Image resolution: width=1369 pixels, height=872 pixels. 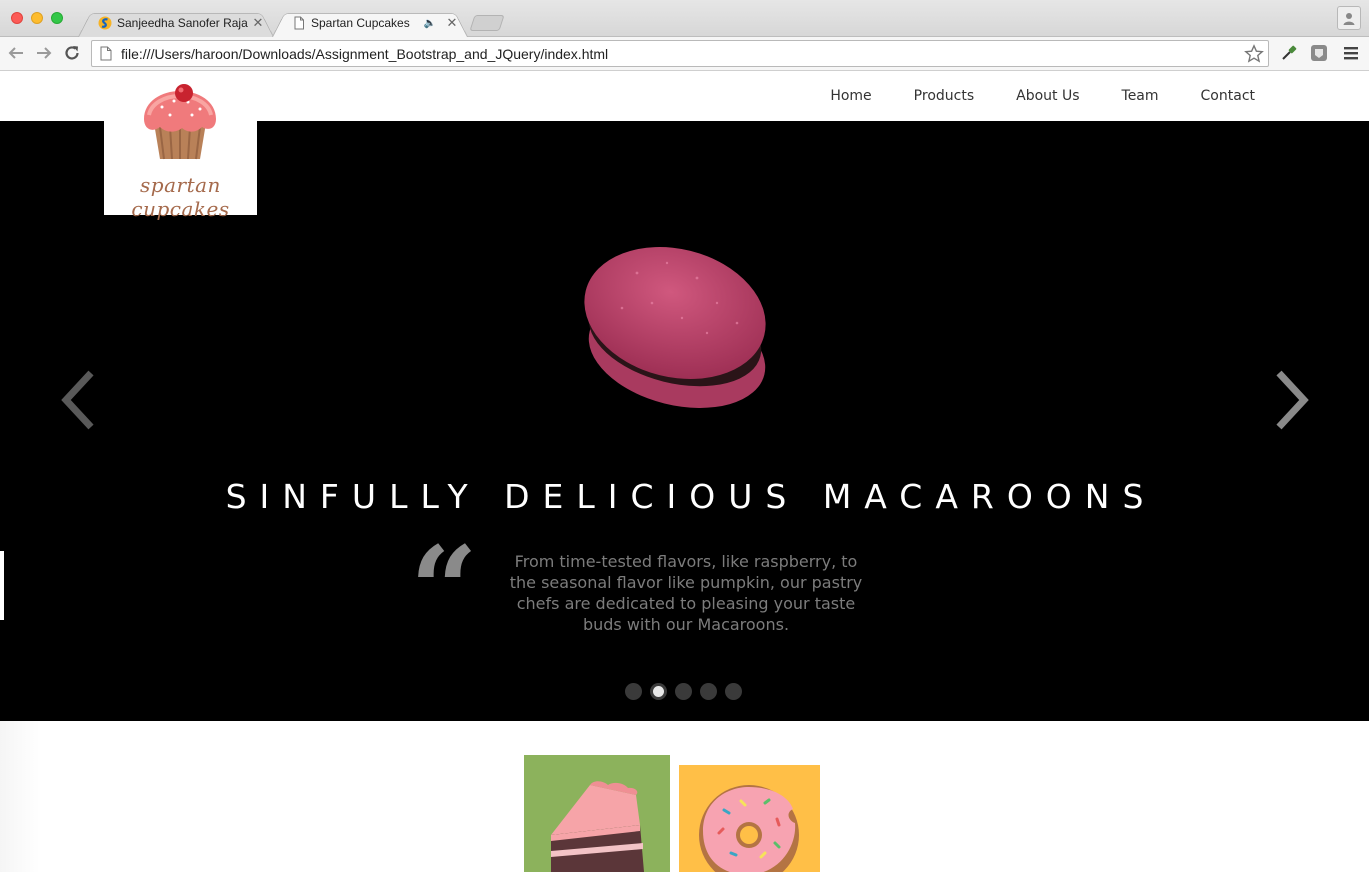 What do you see at coordinates (57, 18) in the screenshot?
I see `fullscreen-window-button` at bounding box center [57, 18].